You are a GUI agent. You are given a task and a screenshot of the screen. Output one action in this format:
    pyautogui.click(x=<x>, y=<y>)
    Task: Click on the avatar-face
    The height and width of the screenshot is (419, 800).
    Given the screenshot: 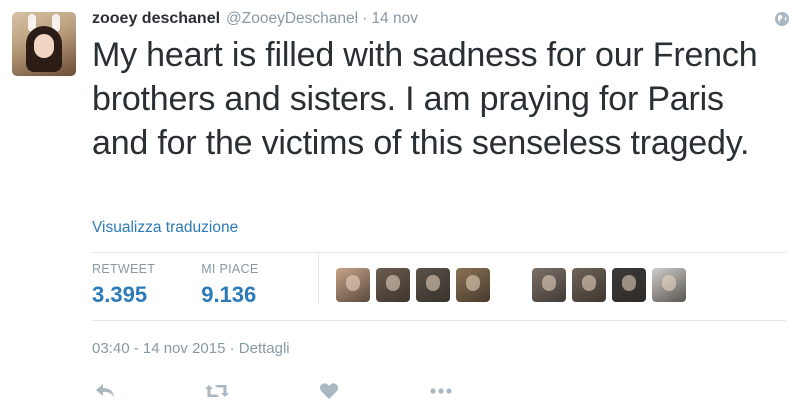 What is the action you would take?
    pyautogui.click(x=44, y=46)
    